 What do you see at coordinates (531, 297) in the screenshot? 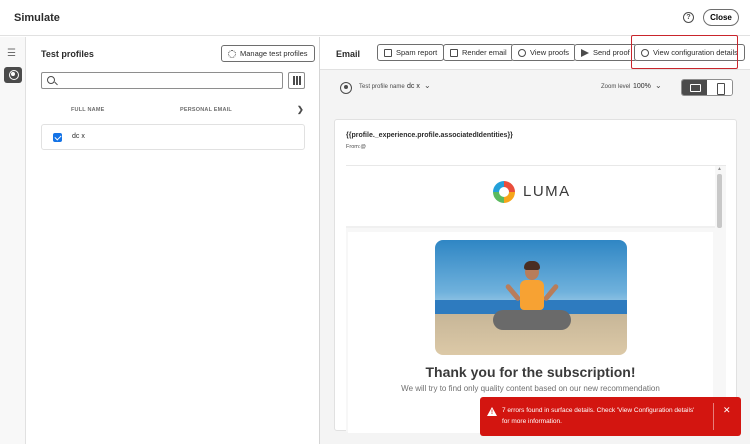
I see `hero-image` at bounding box center [531, 297].